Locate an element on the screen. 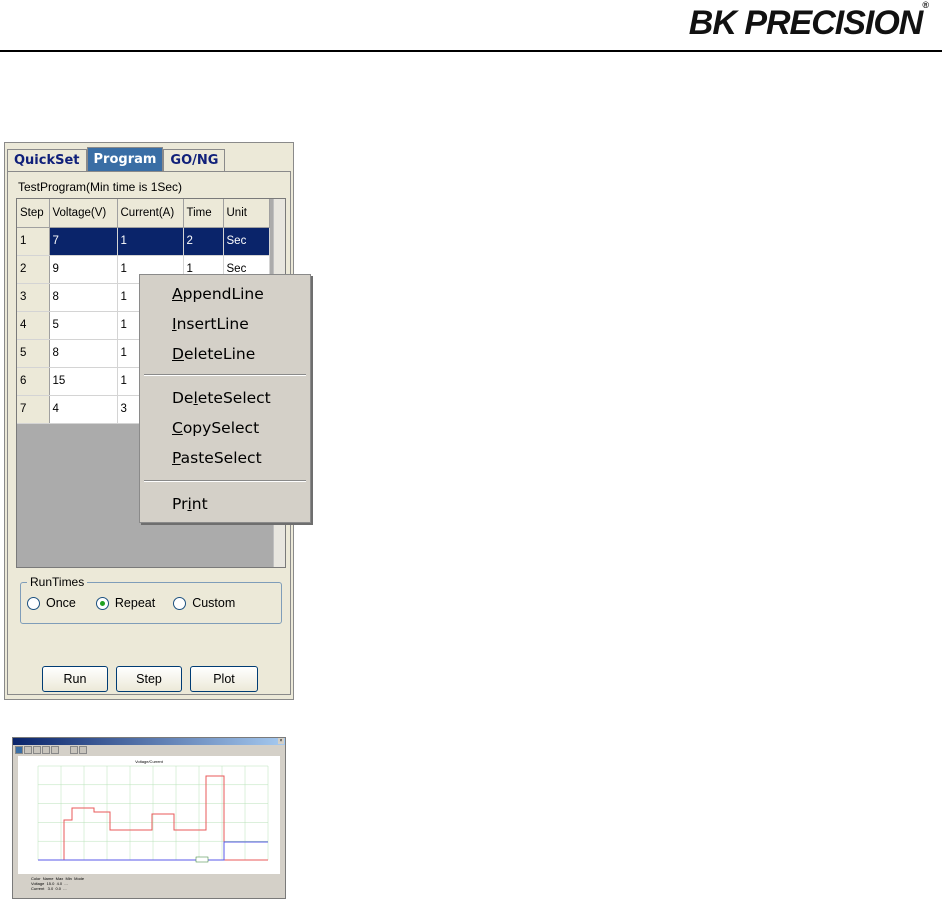  zoom-in-icon is located at coordinates (28, 750).